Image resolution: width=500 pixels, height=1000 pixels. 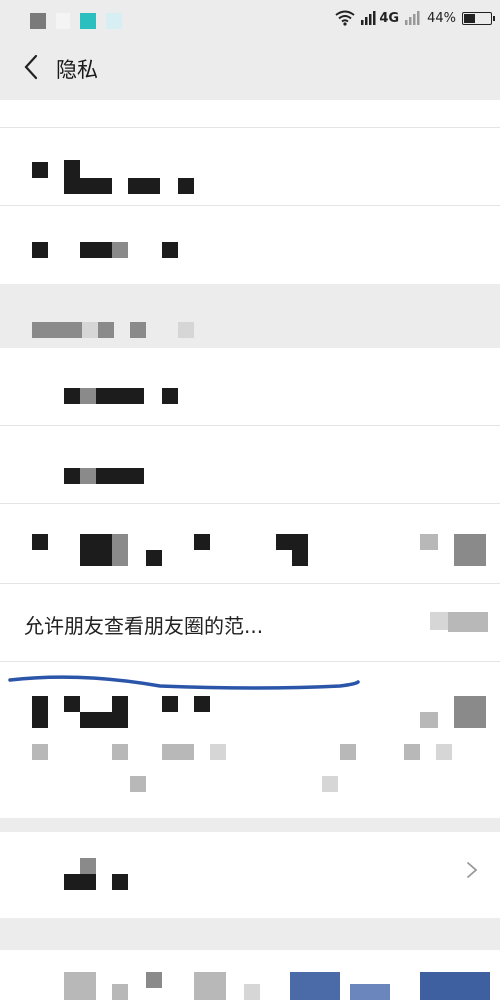 What do you see at coordinates (250, 316) in the screenshot?
I see `section-header` at bounding box center [250, 316].